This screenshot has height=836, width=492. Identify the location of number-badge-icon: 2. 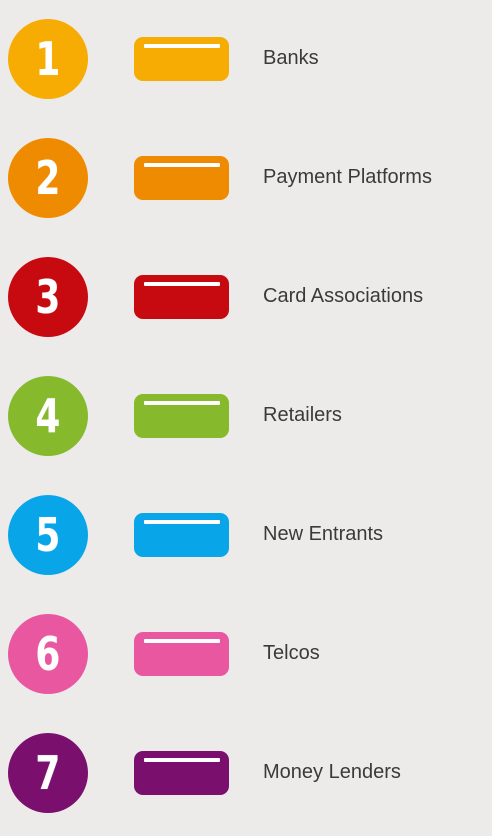
(48, 178).